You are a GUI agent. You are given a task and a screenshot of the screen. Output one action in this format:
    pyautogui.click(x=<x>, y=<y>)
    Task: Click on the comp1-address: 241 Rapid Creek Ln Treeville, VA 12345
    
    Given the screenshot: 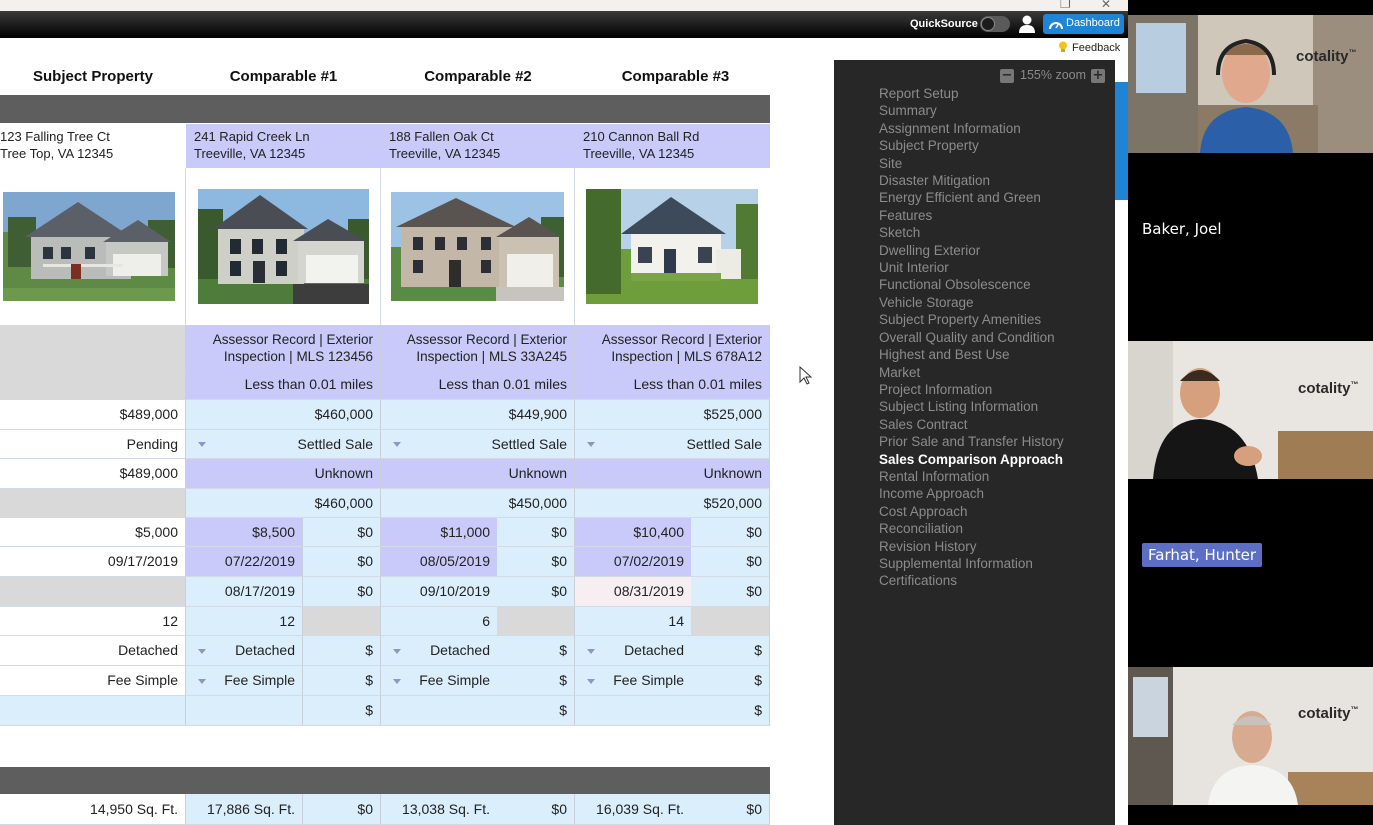 What is the action you would take?
    pyautogui.click(x=283, y=146)
    